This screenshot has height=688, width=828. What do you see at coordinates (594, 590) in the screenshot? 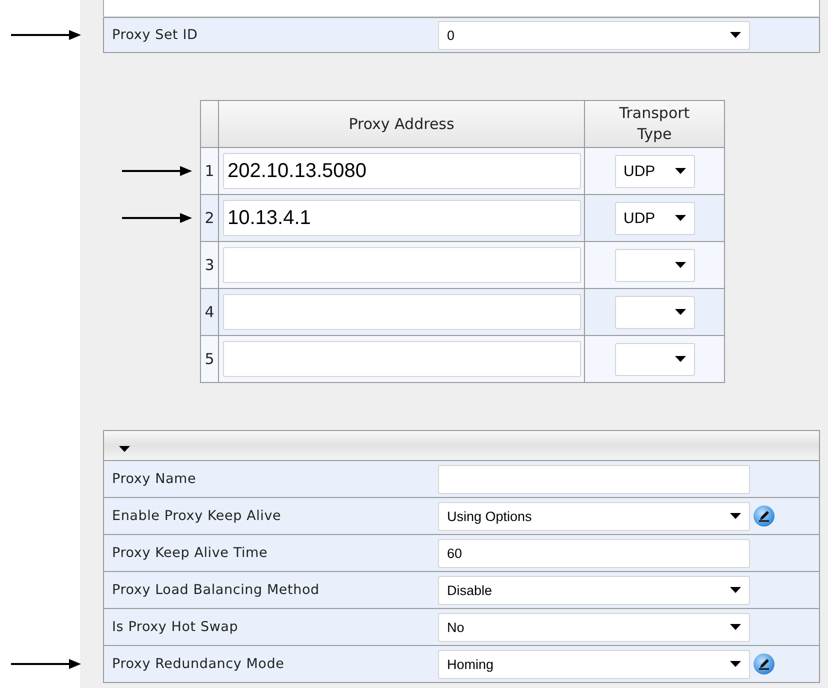
I see `dropdown: Disable` at bounding box center [594, 590].